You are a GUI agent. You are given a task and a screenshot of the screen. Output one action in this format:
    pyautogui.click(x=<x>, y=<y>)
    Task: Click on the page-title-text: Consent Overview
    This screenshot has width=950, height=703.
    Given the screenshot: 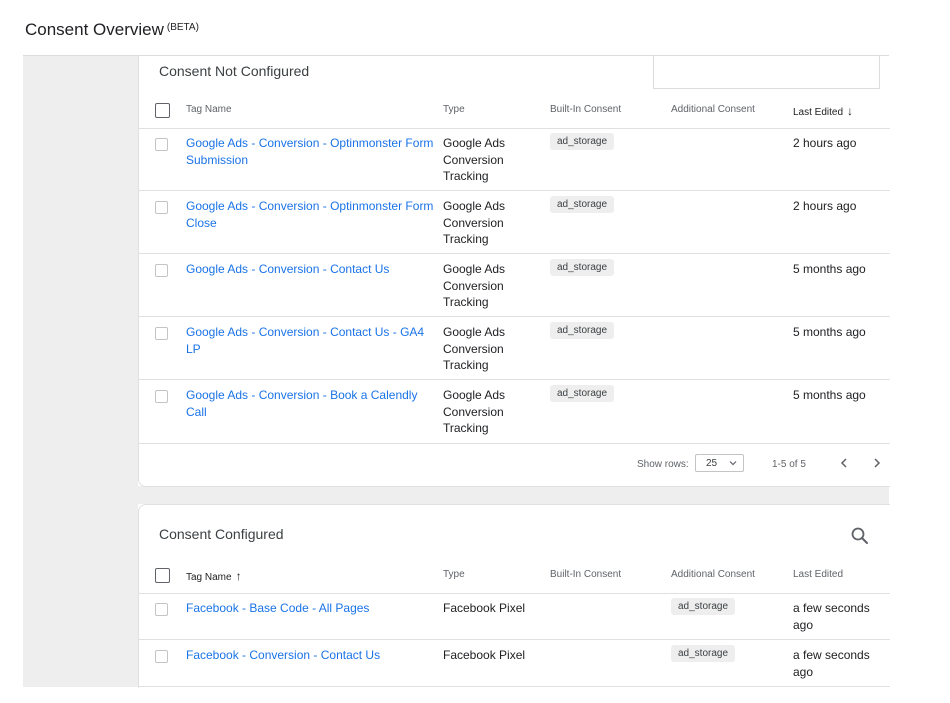 What is the action you would take?
    pyautogui.click(x=94, y=29)
    